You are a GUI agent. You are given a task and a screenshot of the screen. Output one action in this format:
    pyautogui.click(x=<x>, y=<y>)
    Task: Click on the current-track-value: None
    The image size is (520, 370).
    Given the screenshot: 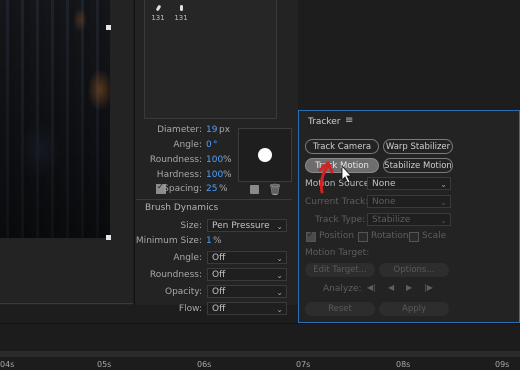 What is the action you would take?
    pyautogui.click(x=384, y=202)
    